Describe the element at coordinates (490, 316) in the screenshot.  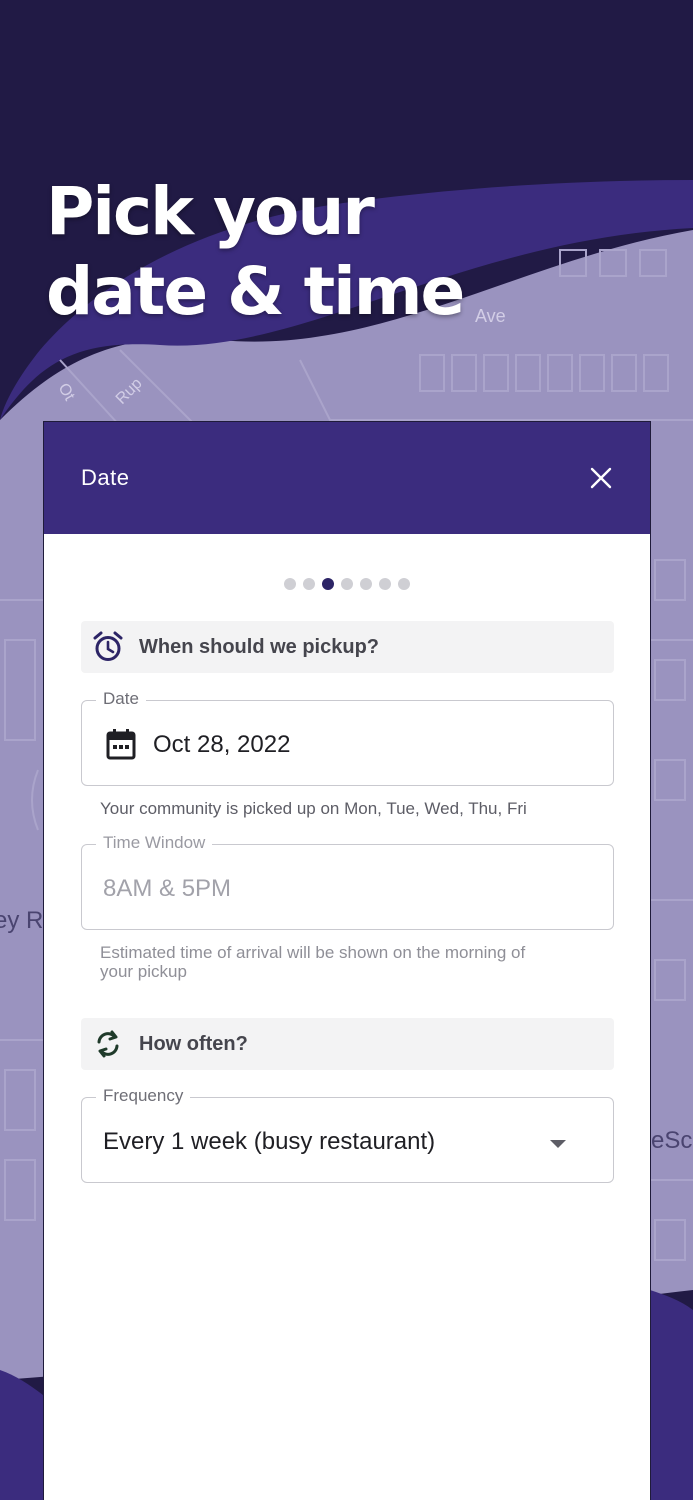
I see `map-street-label: Ave` at that location.